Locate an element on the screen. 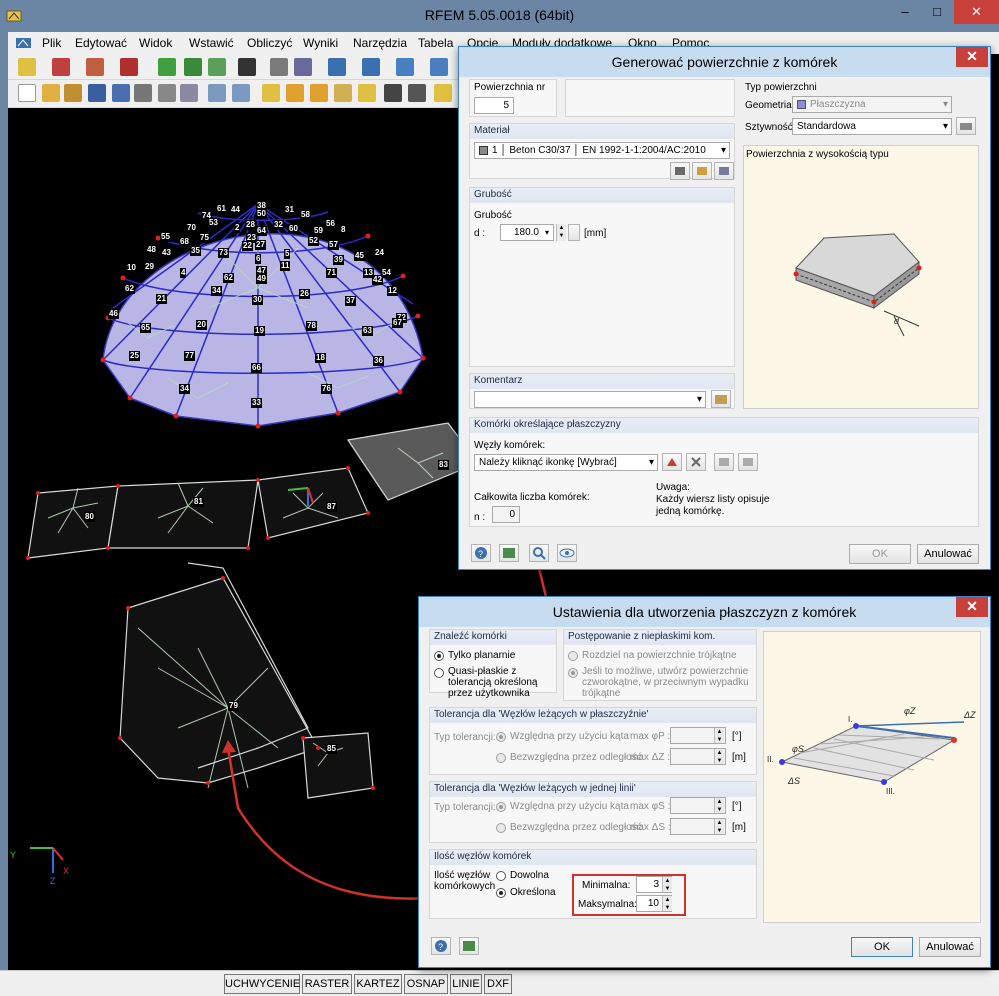 This screenshot has width=999, height=996. zoom-window-icon is located at coordinates (295, 93).